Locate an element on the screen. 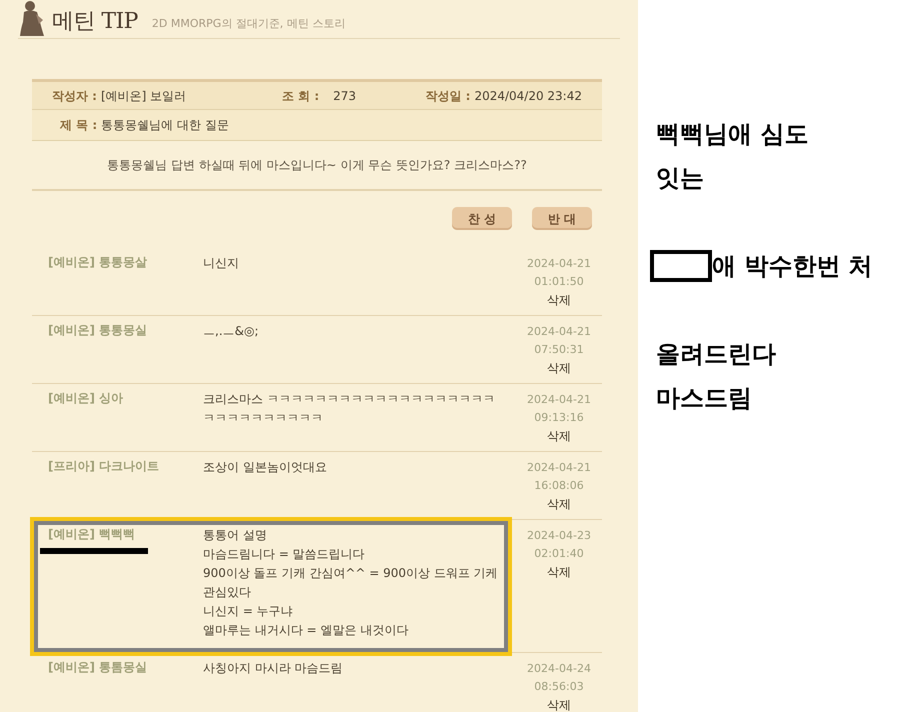  comment-text: 니신지 is located at coordinates (221, 263).